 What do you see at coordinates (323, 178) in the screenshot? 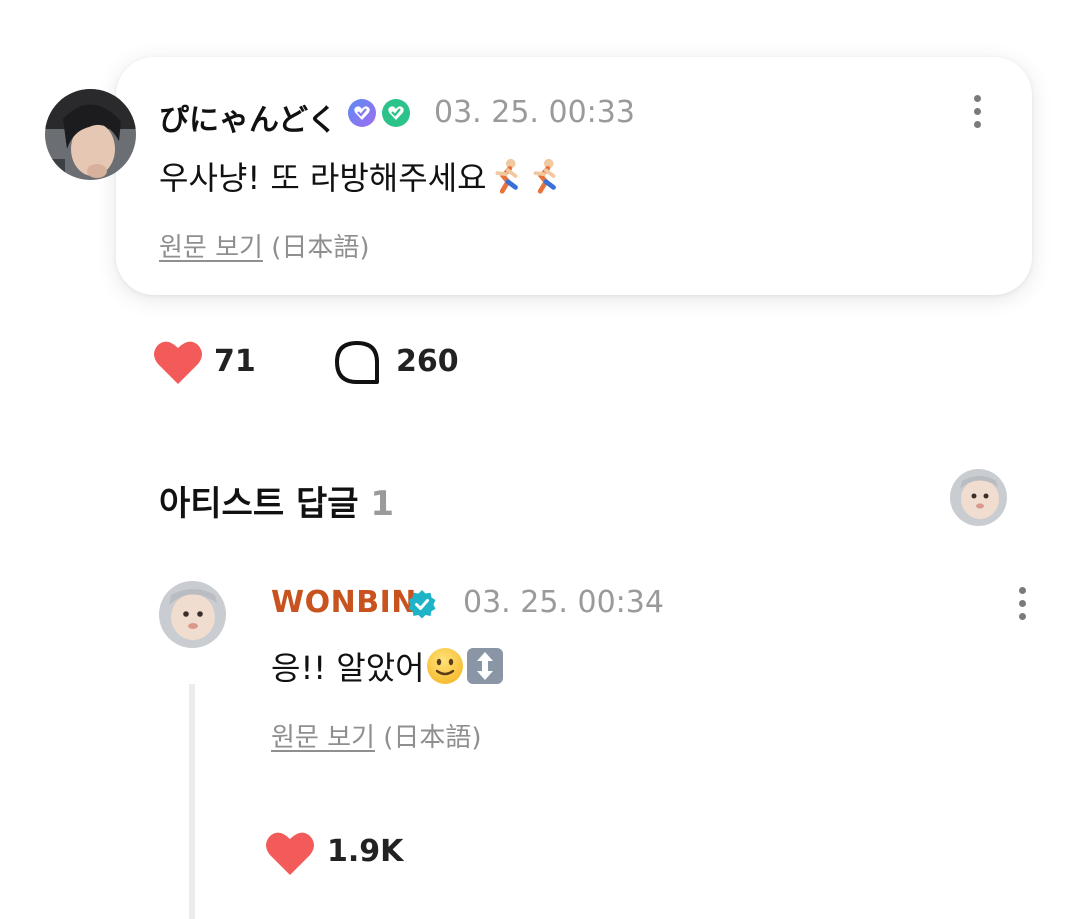
I see `post-text: 우사냥! 또 라방해주세요` at bounding box center [323, 178].